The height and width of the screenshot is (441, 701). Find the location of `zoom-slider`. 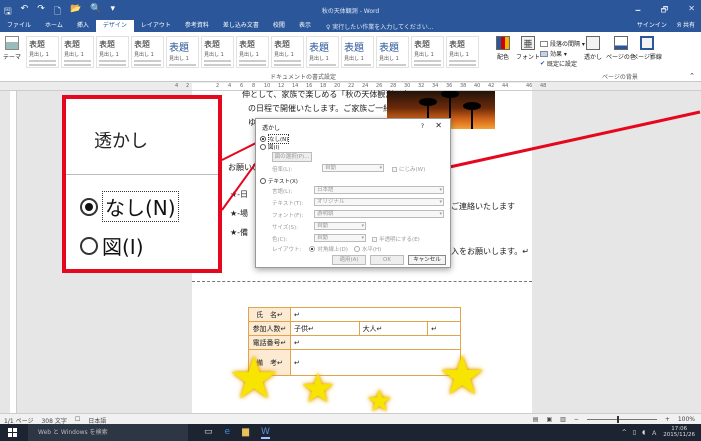

zoom-slider is located at coordinates (621, 419).